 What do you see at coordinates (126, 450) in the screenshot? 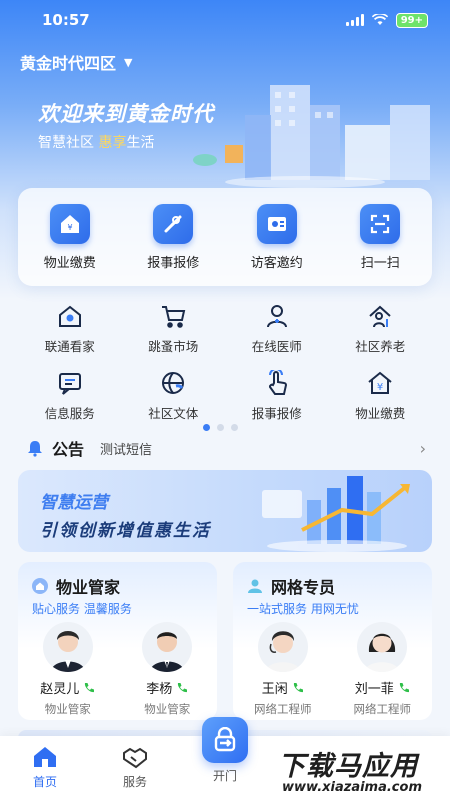
I see `notice-text: 测试短信` at bounding box center [126, 450].